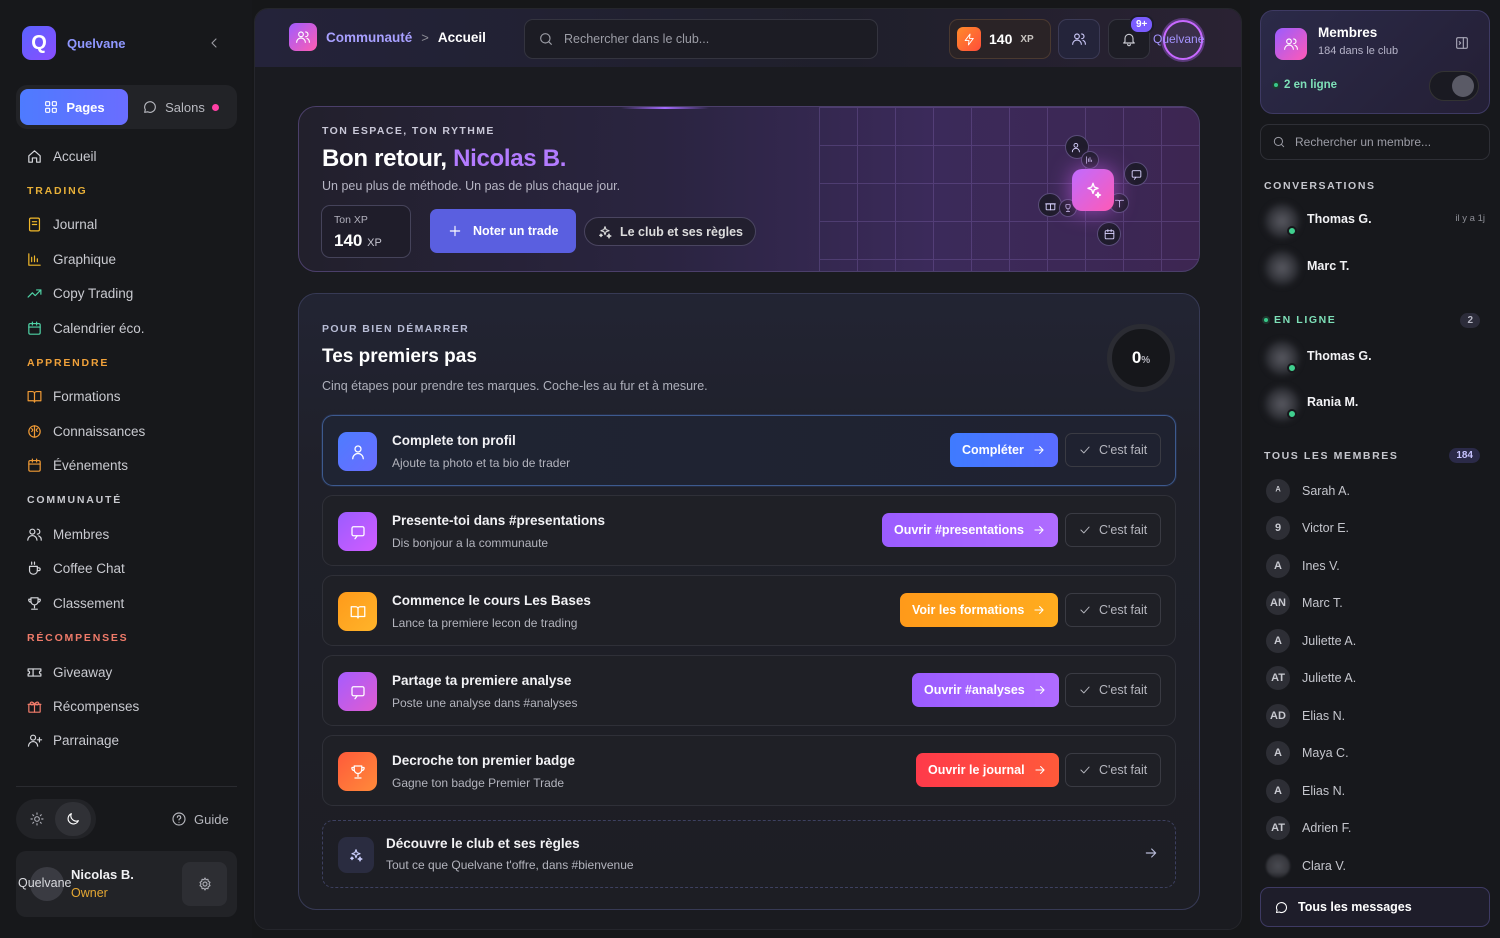 This screenshot has height=938, width=1500. I want to click on hero-title: Bon retour, Nicolas B., so click(444, 159).